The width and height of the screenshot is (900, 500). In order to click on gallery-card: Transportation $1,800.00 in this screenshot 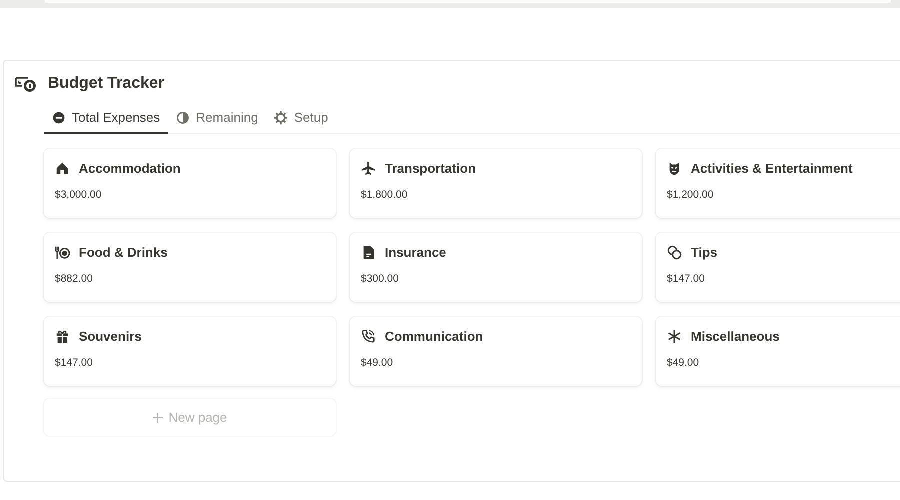, I will do `click(496, 183)`.